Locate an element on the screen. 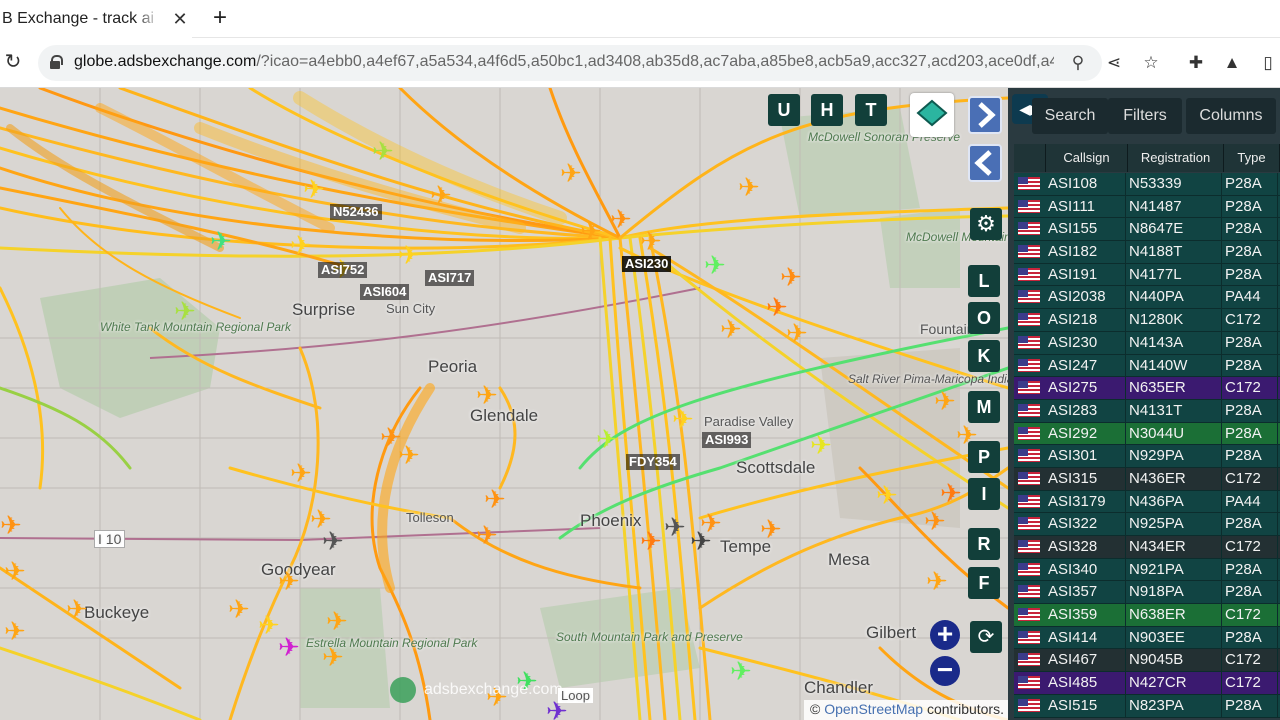 The height and width of the screenshot is (720, 1280). table-row: ASI515 N823PA P28A is located at coordinates (1147, 706).